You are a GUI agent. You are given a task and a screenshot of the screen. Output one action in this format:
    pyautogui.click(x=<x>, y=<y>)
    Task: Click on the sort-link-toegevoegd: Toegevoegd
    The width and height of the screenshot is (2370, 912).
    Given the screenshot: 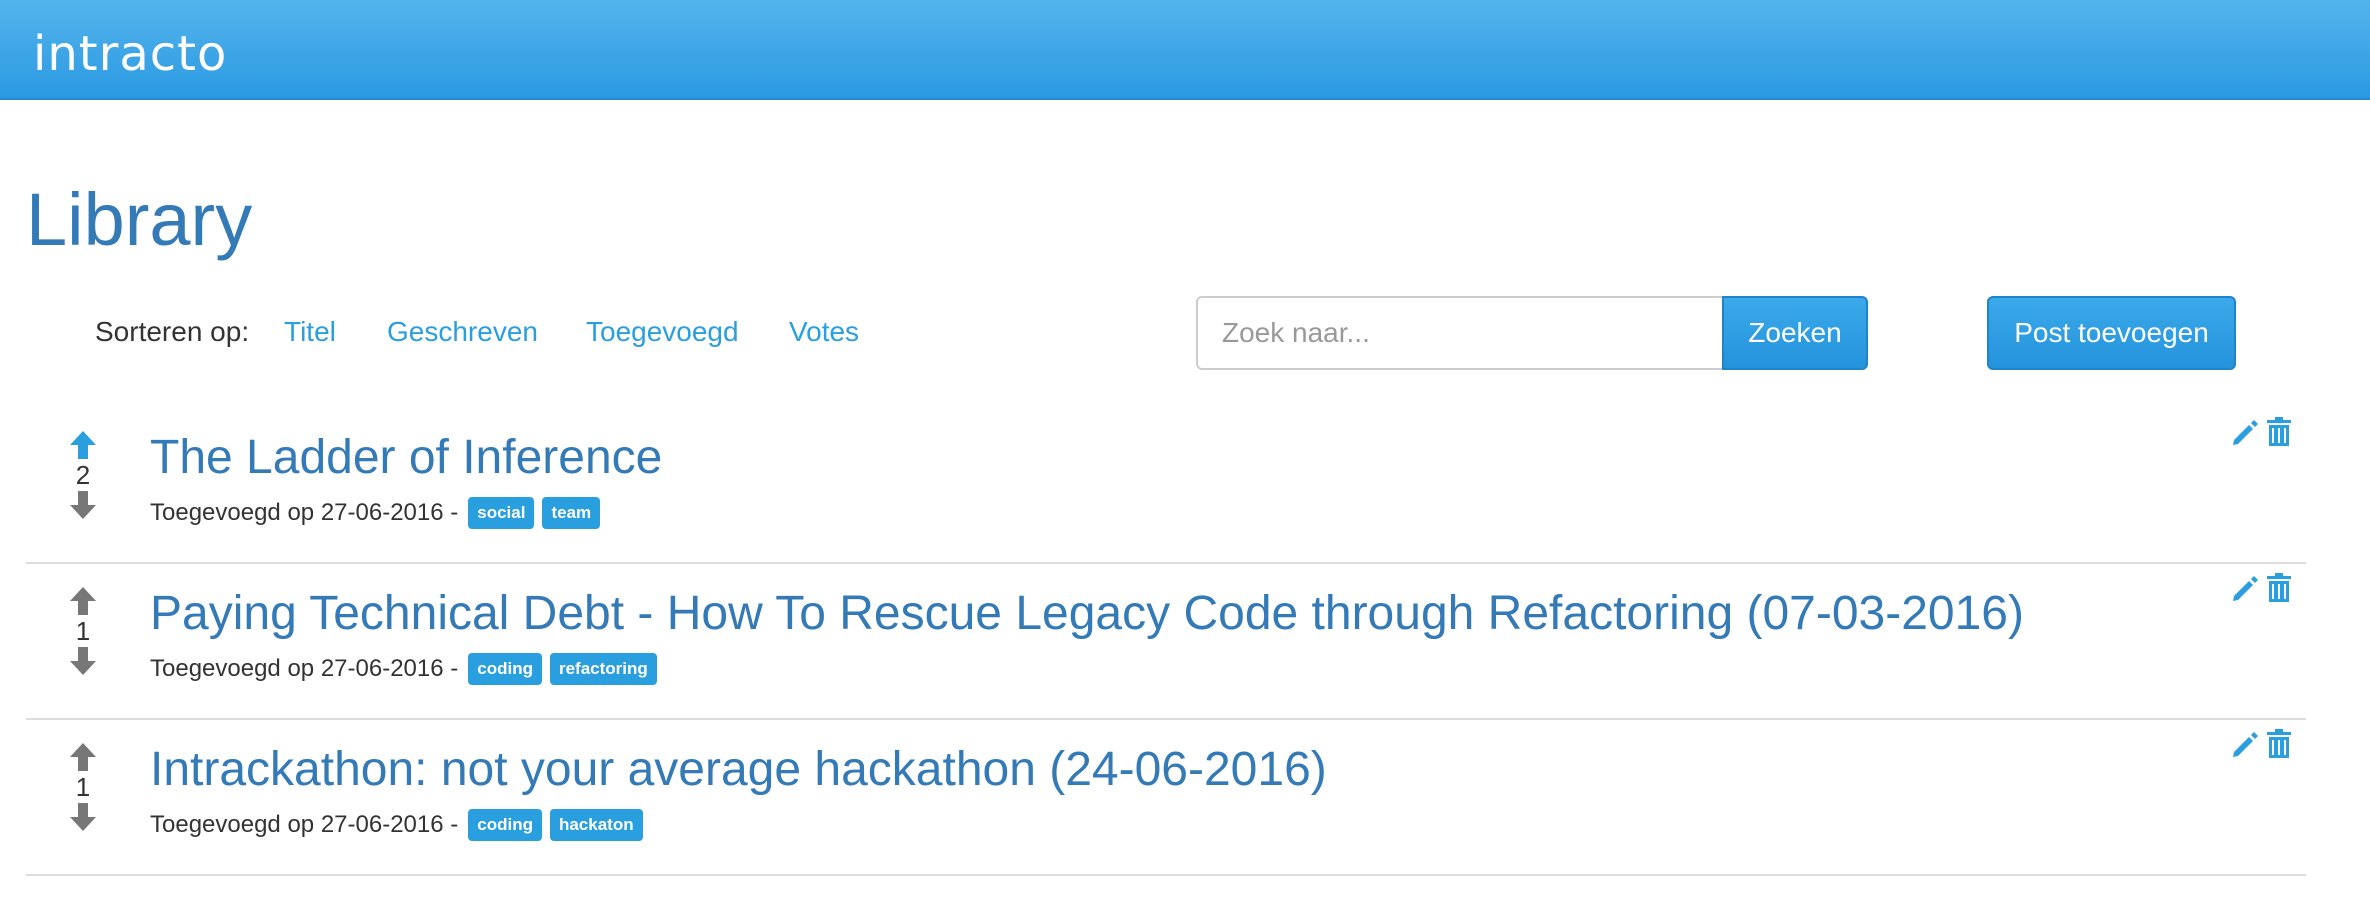 What is the action you would take?
    pyautogui.click(x=662, y=332)
    